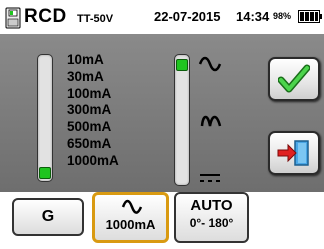 Image resolution: width=324 pixels, height=249 pixels. Describe the element at coordinates (310, 16) in the screenshot. I see `battery-icon` at that location.